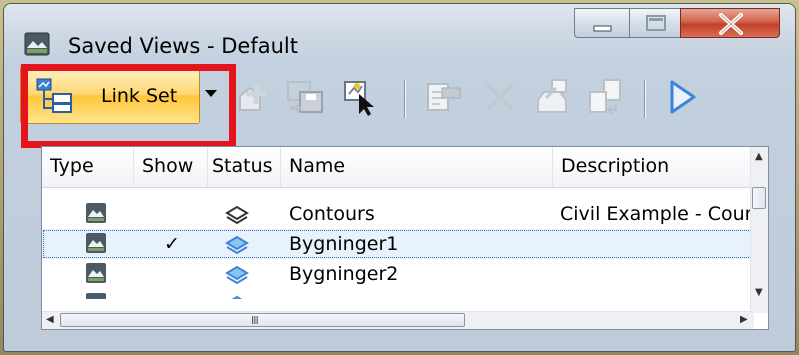 The width and height of the screenshot is (799, 355). I want to click on column-header-type: Type, so click(88, 167).